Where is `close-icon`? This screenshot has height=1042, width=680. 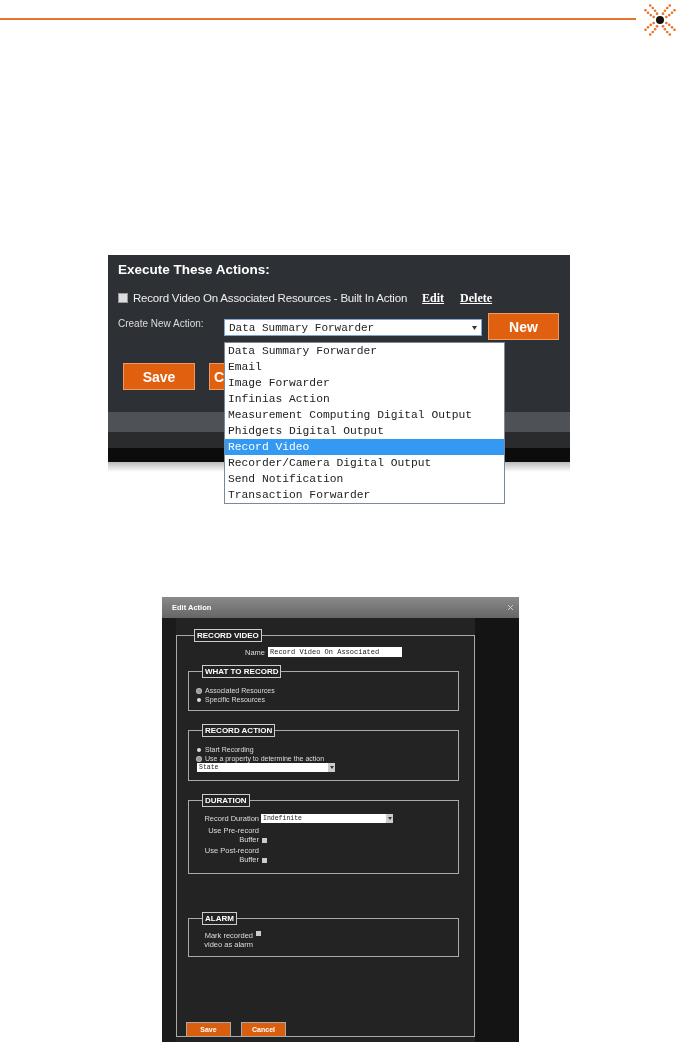 close-icon is located at coordinates (510, 607).